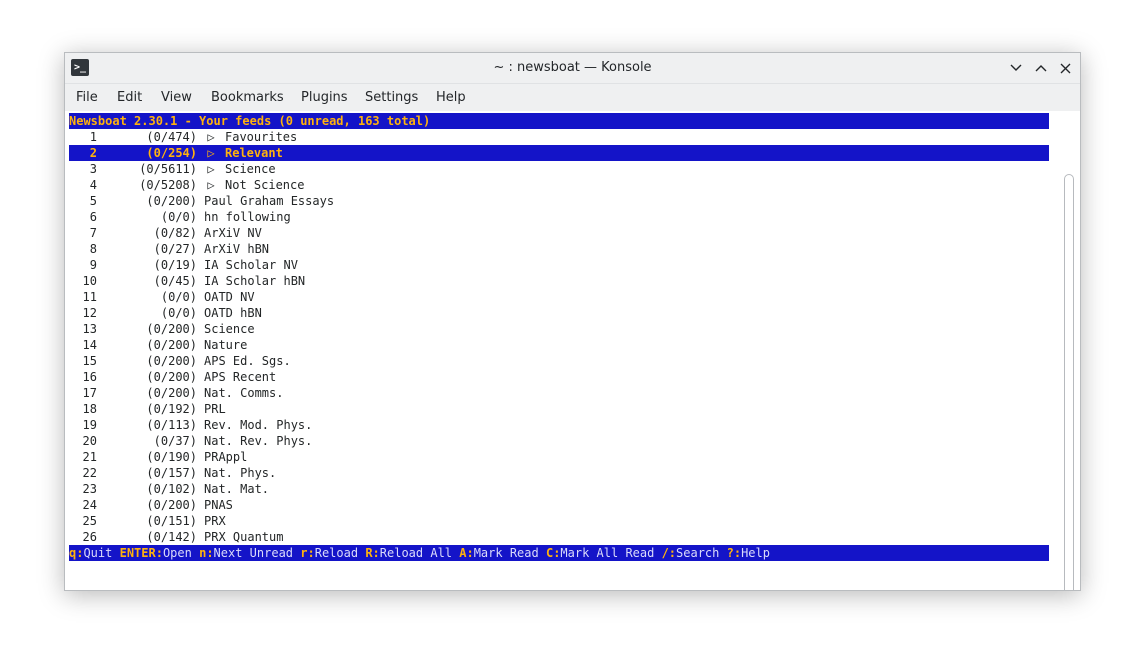  I want to click on feed-title: ArXiV hBN, so click(237, 249).